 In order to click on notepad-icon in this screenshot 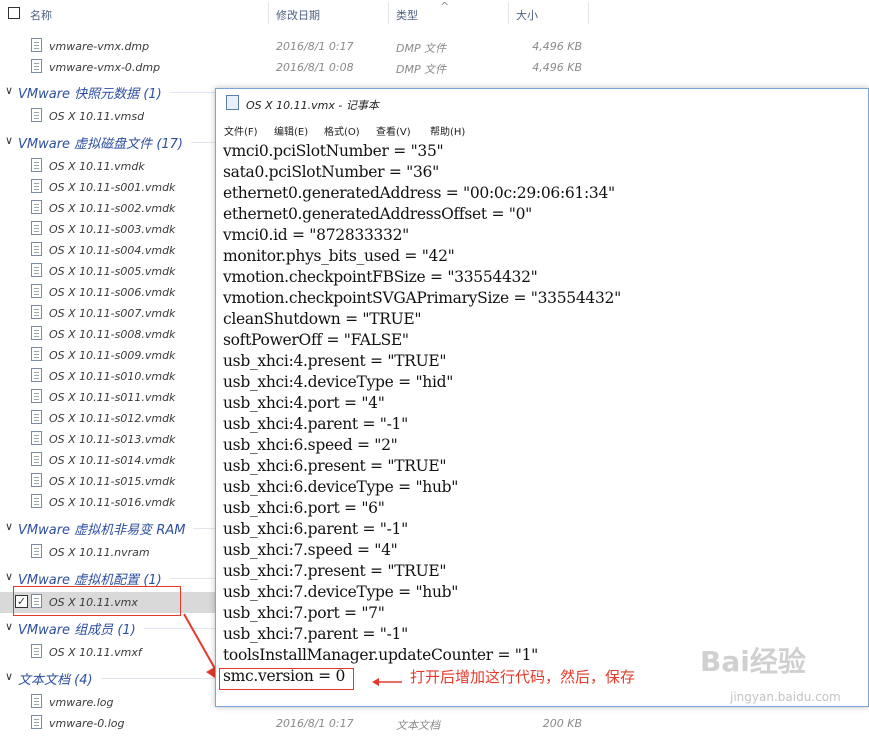, I will do `click(232, 102)`.